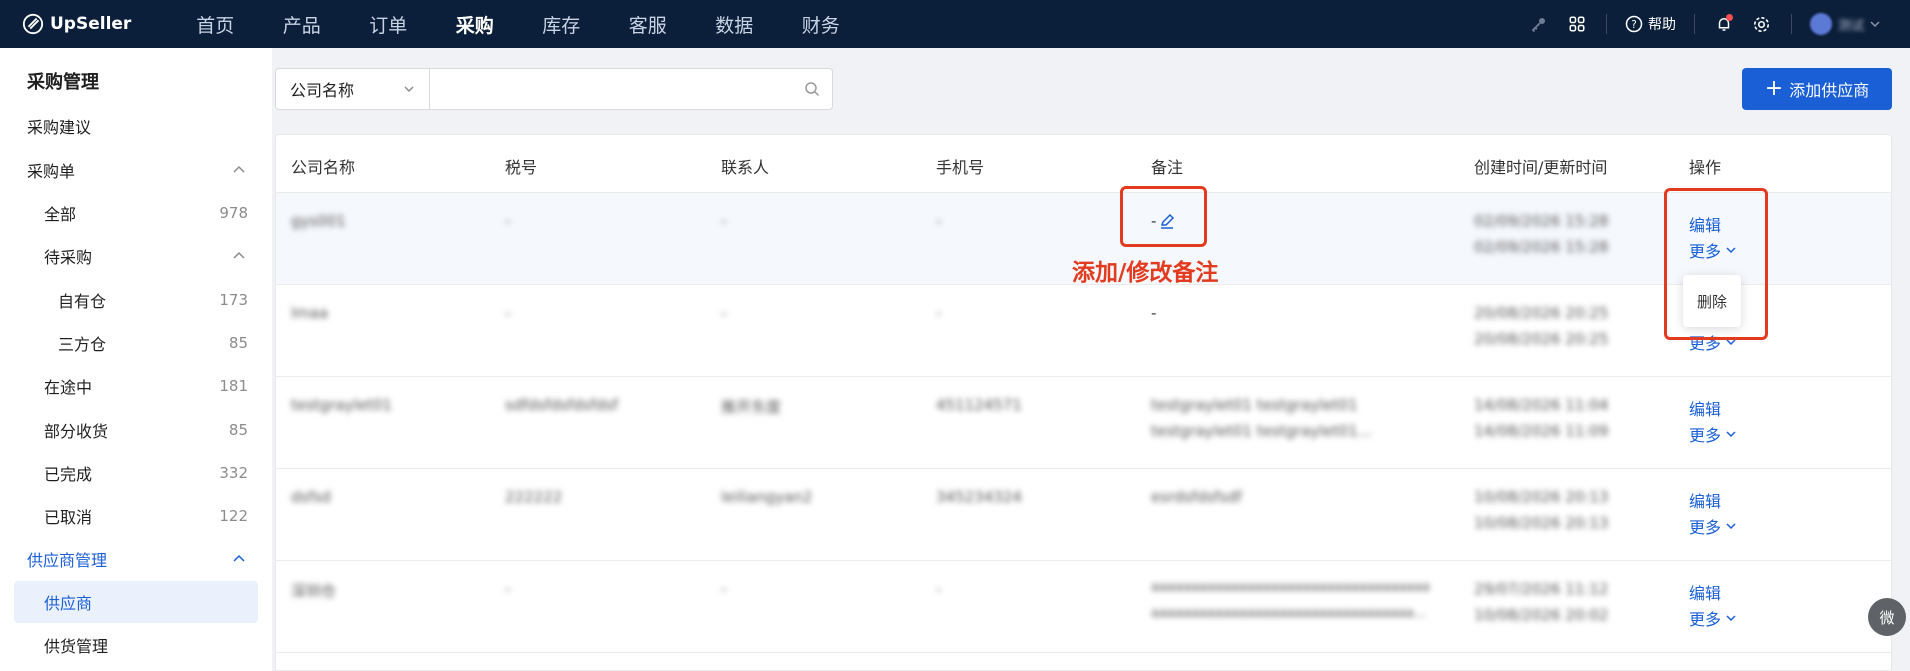 The image size is (1910, 671). I want to click on apps-grid-icon, so click(1577, 24).